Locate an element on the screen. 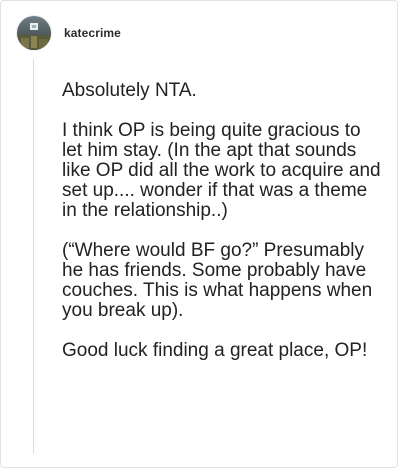 This screenshot has height=470, width=400. avatar-icon is located at coordinates (34, 33).